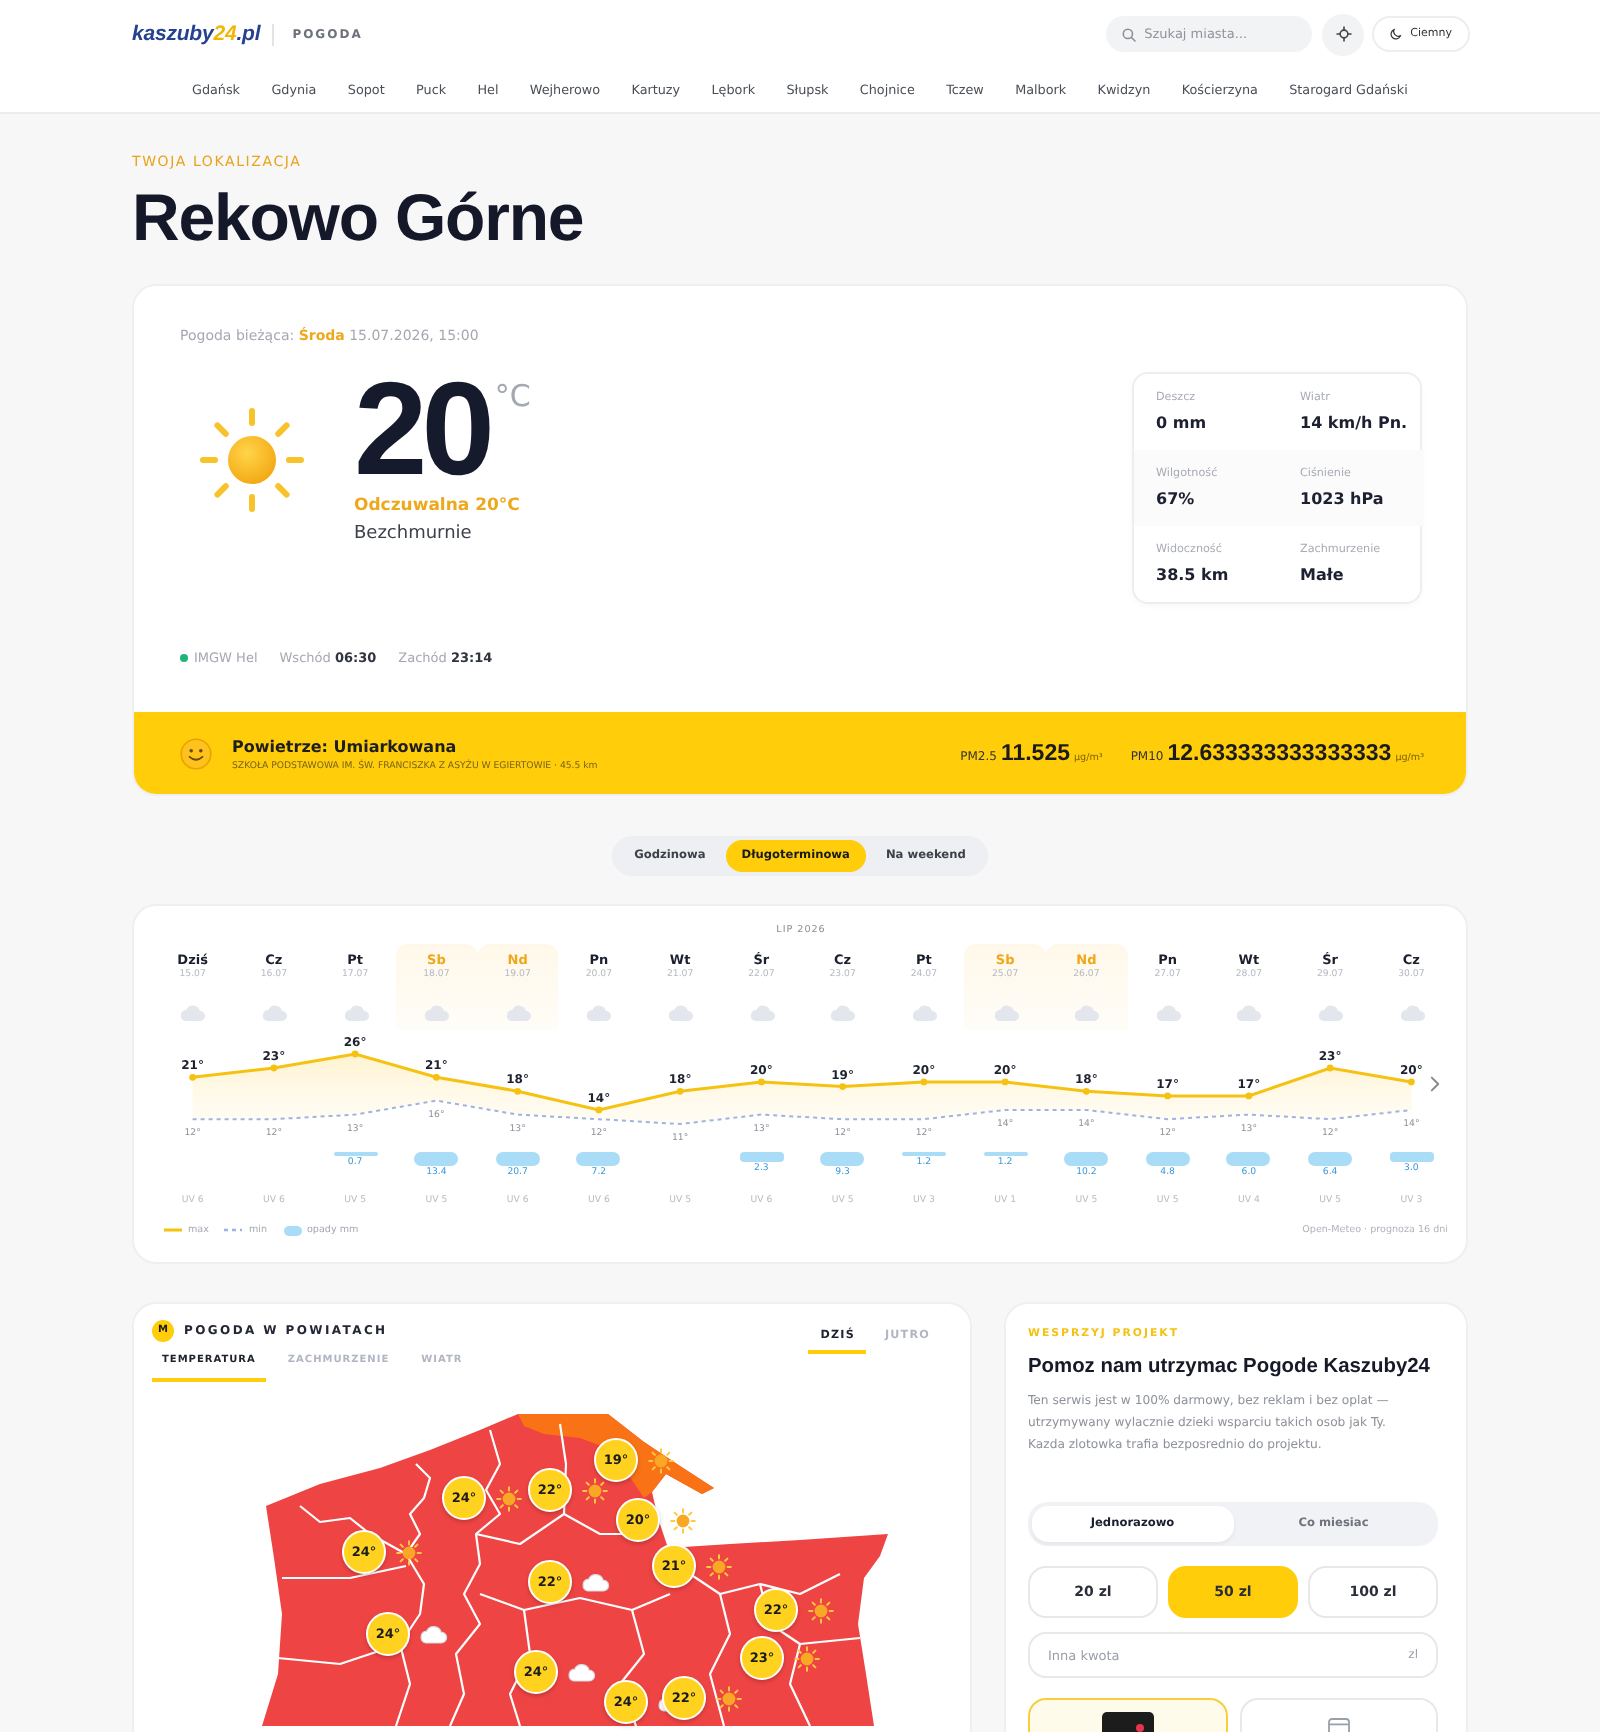 This screenshot has width=1600, height=1732. What do you see at coordinates (421, 428) in the screenshot?
I see `temperature-value: 20` at bounding box center [421, 428].